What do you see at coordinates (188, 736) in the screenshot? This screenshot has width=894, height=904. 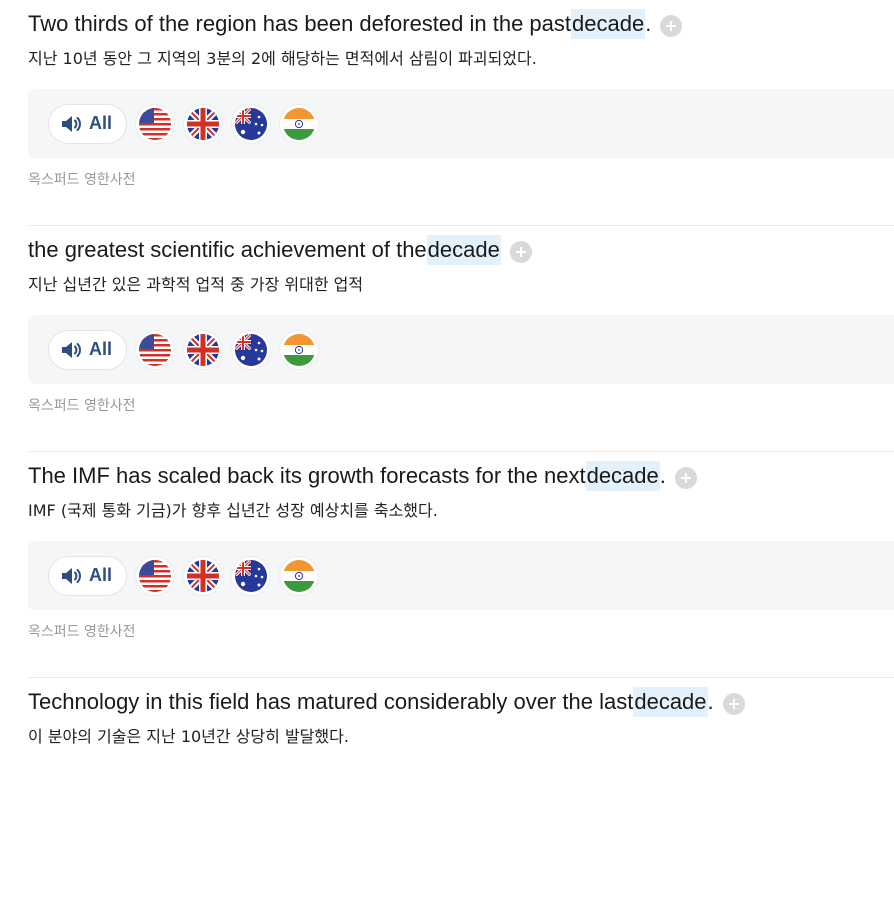 I see `korean-translation: 이 분야의 기술은 지난 10년간 상당히 발달했다.` at bounding box center [188, 736].